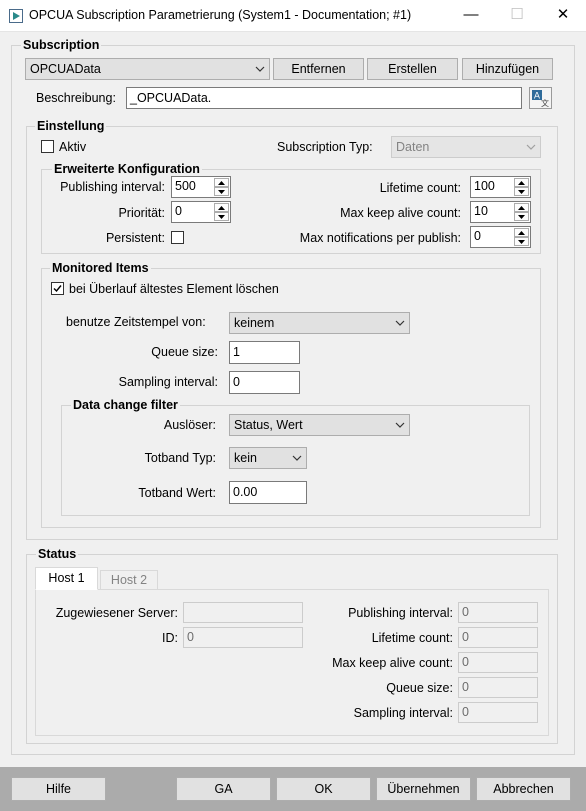  What do you see at coordinates (545, 103) in the screenshot?
I see `svg-text: 文` at bounding box center [545, 103].